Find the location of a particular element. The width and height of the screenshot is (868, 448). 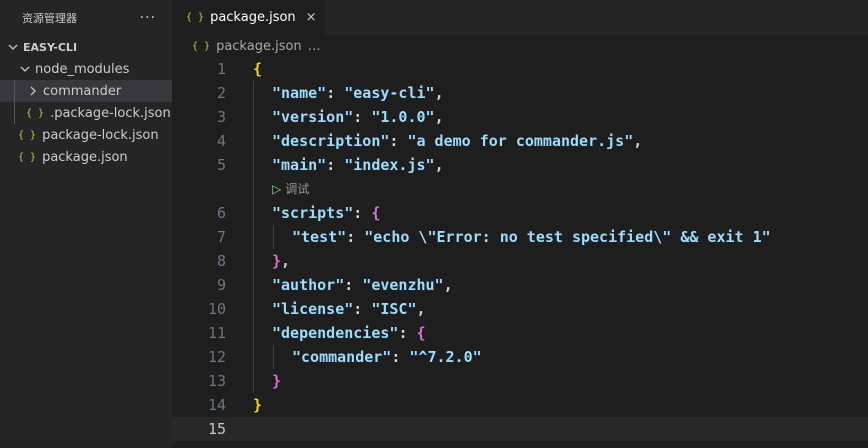

code-line: 12 "commander": "^7.2.0" is located at coordinates (520, 357).